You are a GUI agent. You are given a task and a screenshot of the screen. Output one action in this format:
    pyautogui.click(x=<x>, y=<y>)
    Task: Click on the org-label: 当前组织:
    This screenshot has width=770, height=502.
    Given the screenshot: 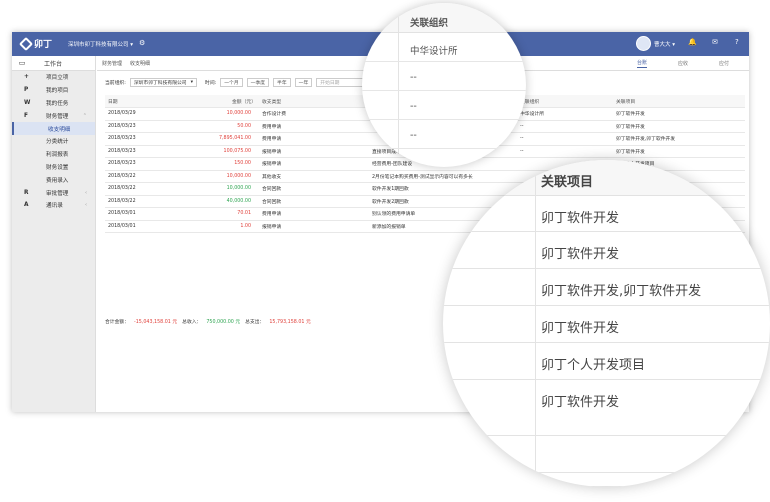 What is the action you would take?
    pyautogui.click(x=115, y=83)
    